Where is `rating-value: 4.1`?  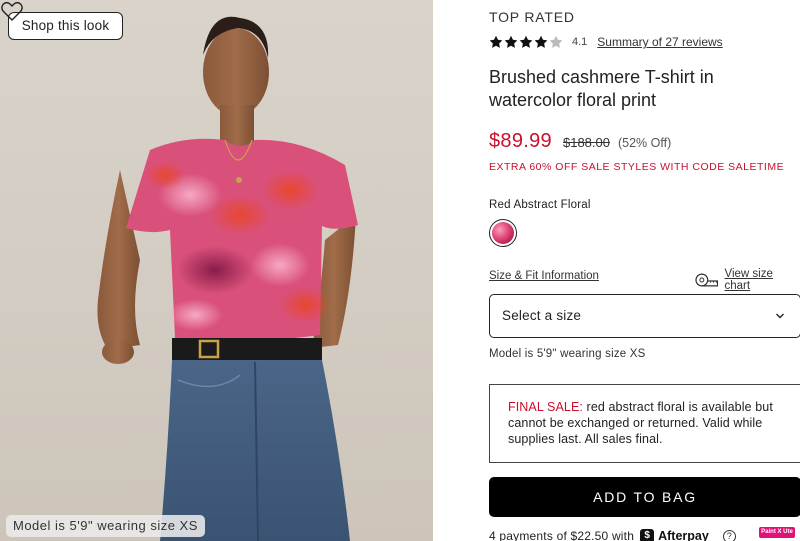
rating-value: 4.1 is located at coordinates (580, 42).